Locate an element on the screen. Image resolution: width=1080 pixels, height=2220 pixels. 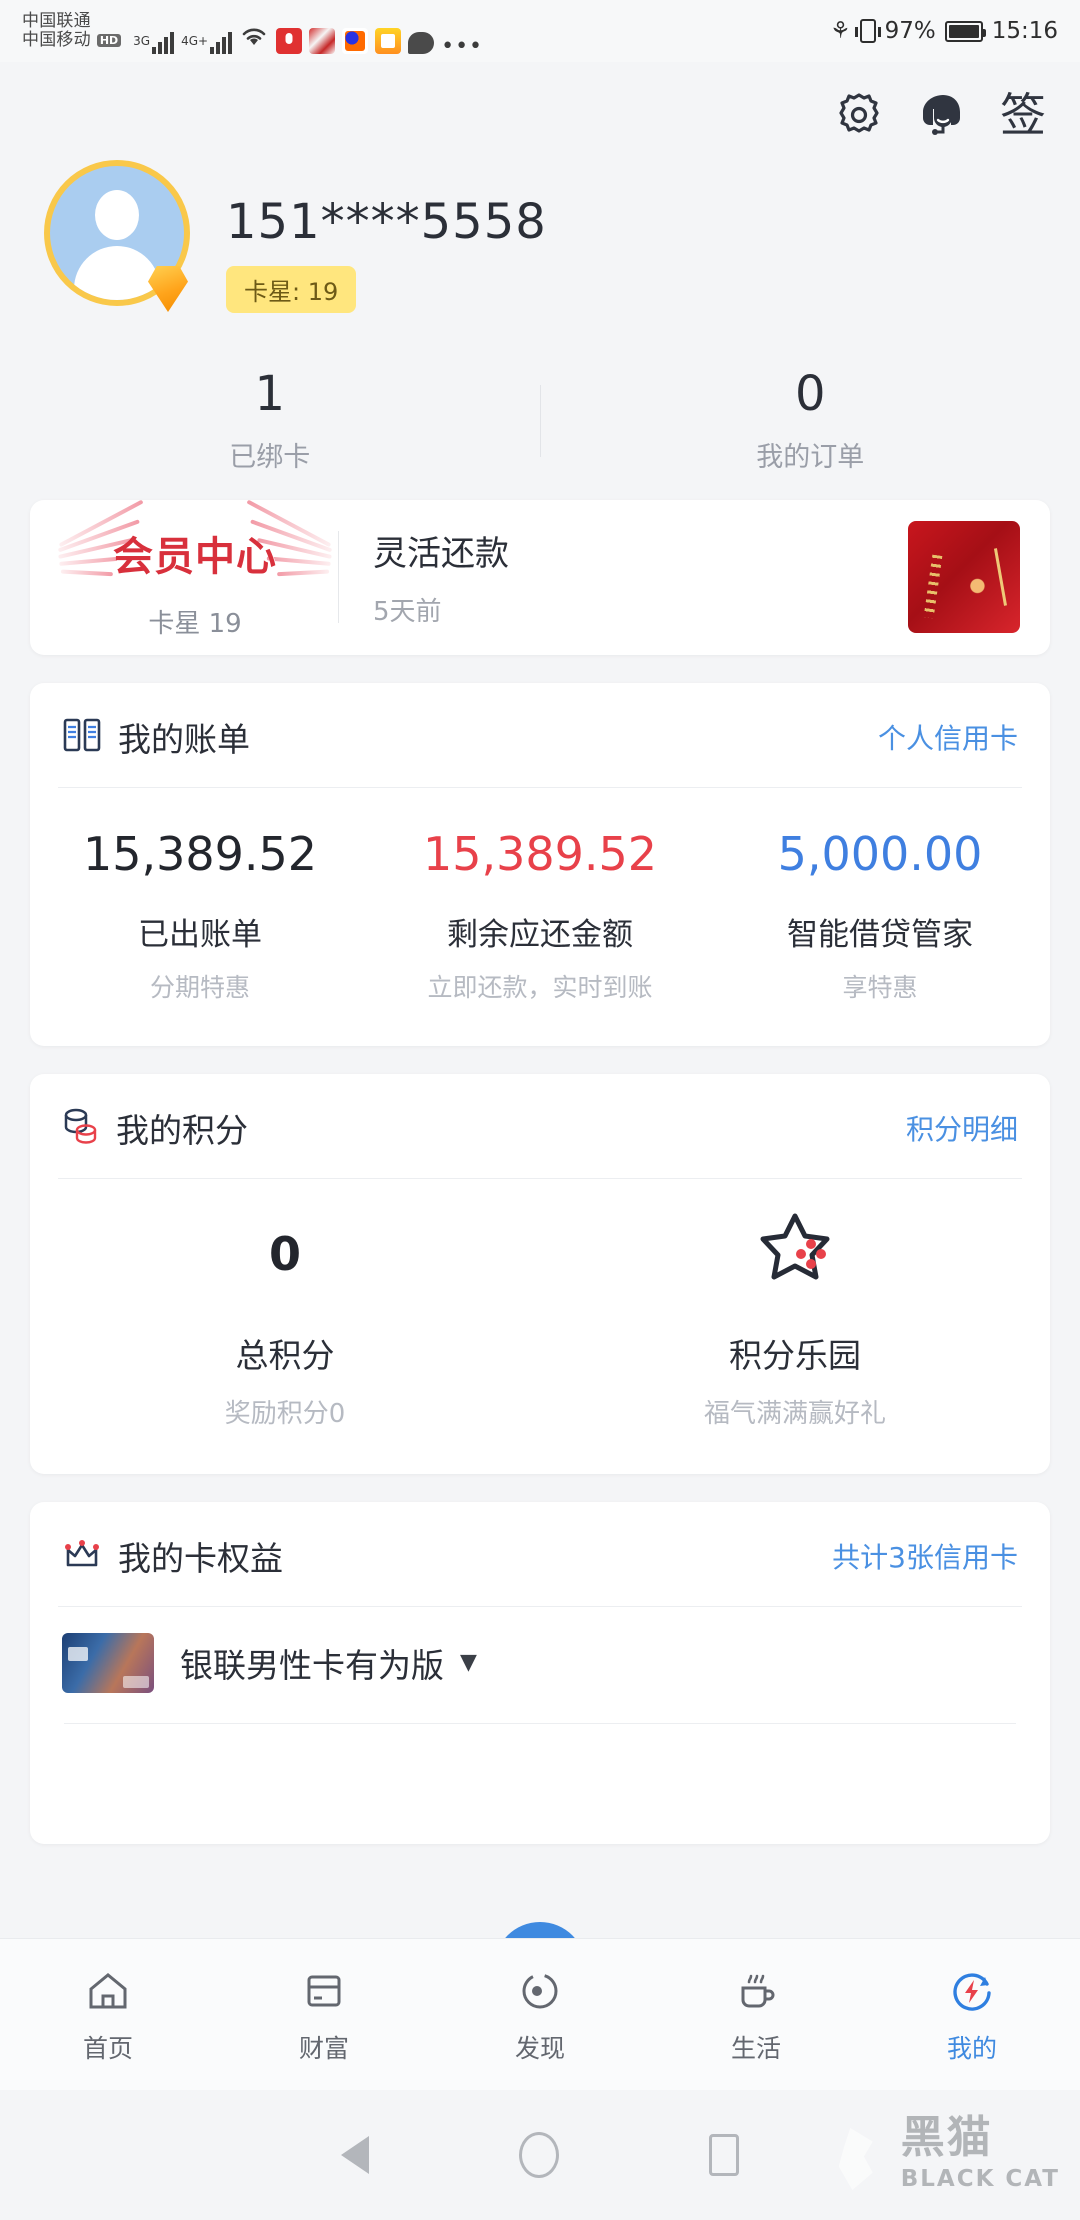
tab-label: 财富 is located at coordinates (323, 2048).